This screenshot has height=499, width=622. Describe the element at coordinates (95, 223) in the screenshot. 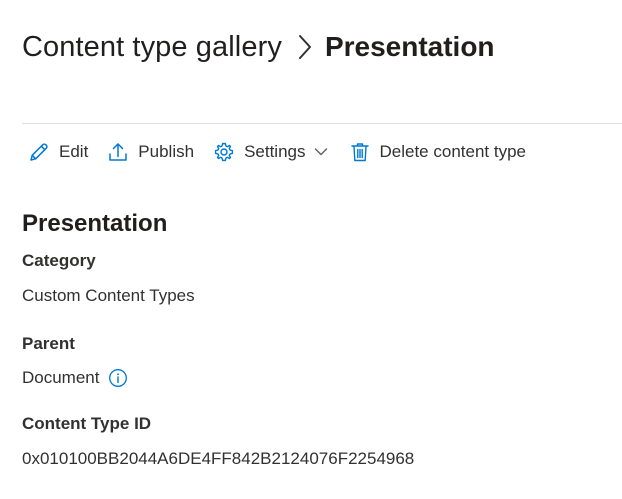

I see `details-title: Presentation` at that location.